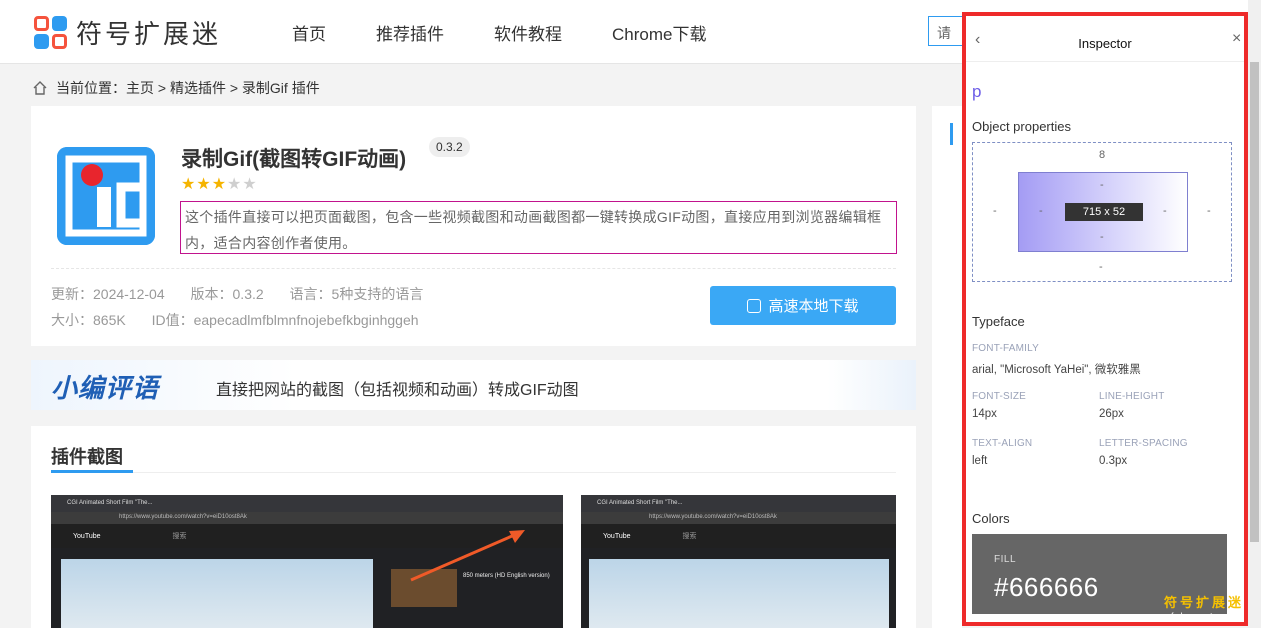  Describe the element at coordinates (1165, 211) in the screenshot. I see `padding-right: -` at that location.